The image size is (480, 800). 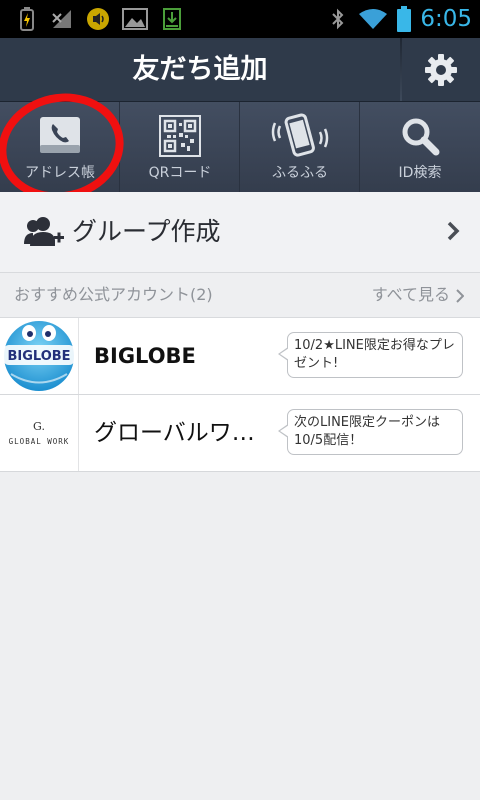 I want to click on battery-icon, so click(x=404, y=19).